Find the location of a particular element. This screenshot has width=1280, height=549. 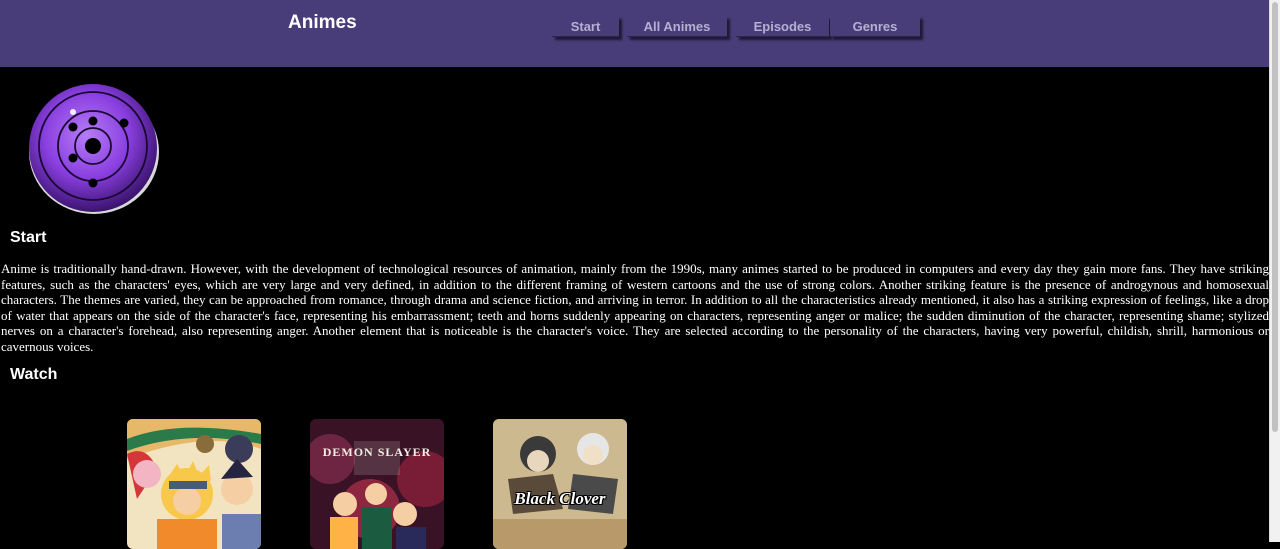

site-brand: Animes is located at coordinates (322, 23).